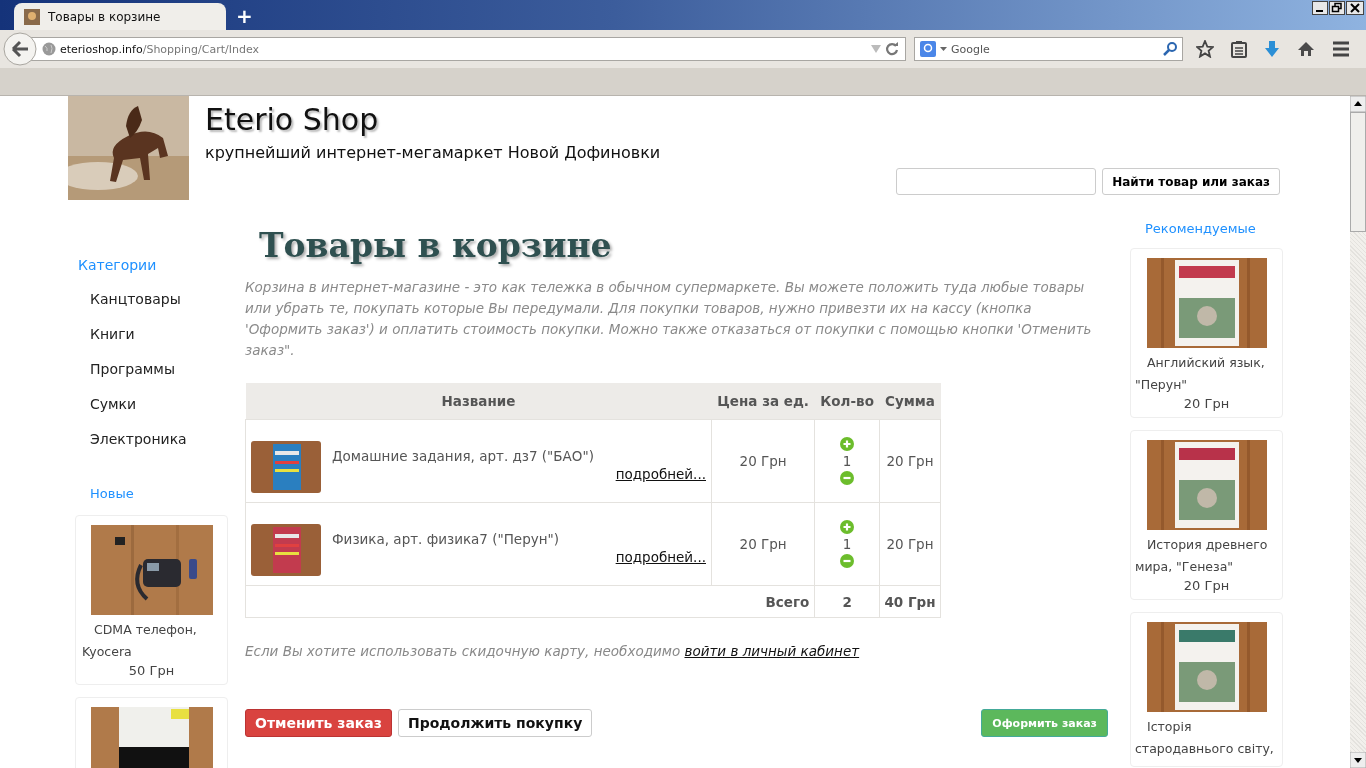 This screenshot has height=768, width=1366. Describe the element at coordinates (971, 49) in the screenshot. I see `search-placeholder: Google` at that location.